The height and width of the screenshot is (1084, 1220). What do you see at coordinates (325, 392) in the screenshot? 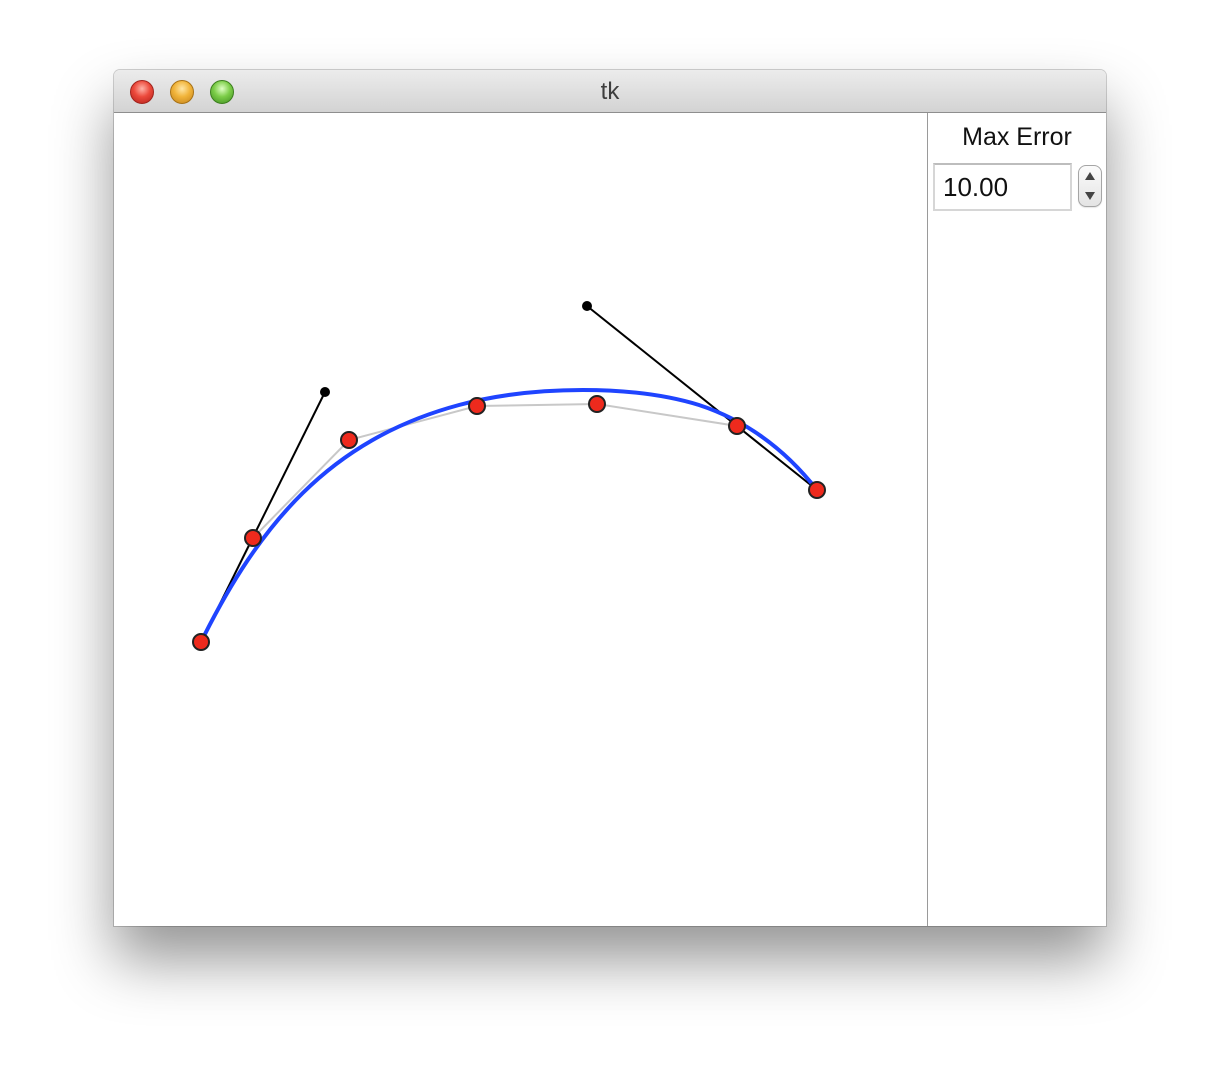
I see `start-tangent-handle` at bounding box center [325, 392].